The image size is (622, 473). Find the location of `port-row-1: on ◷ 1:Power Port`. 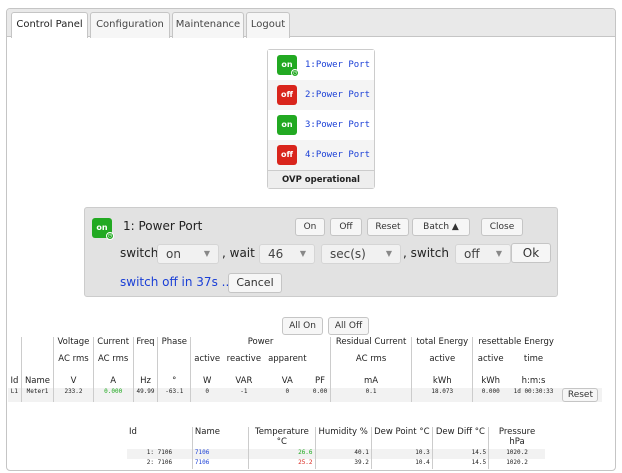

port-row-1: on ◷ 1:Power Port is located at coordinates (321, 65).